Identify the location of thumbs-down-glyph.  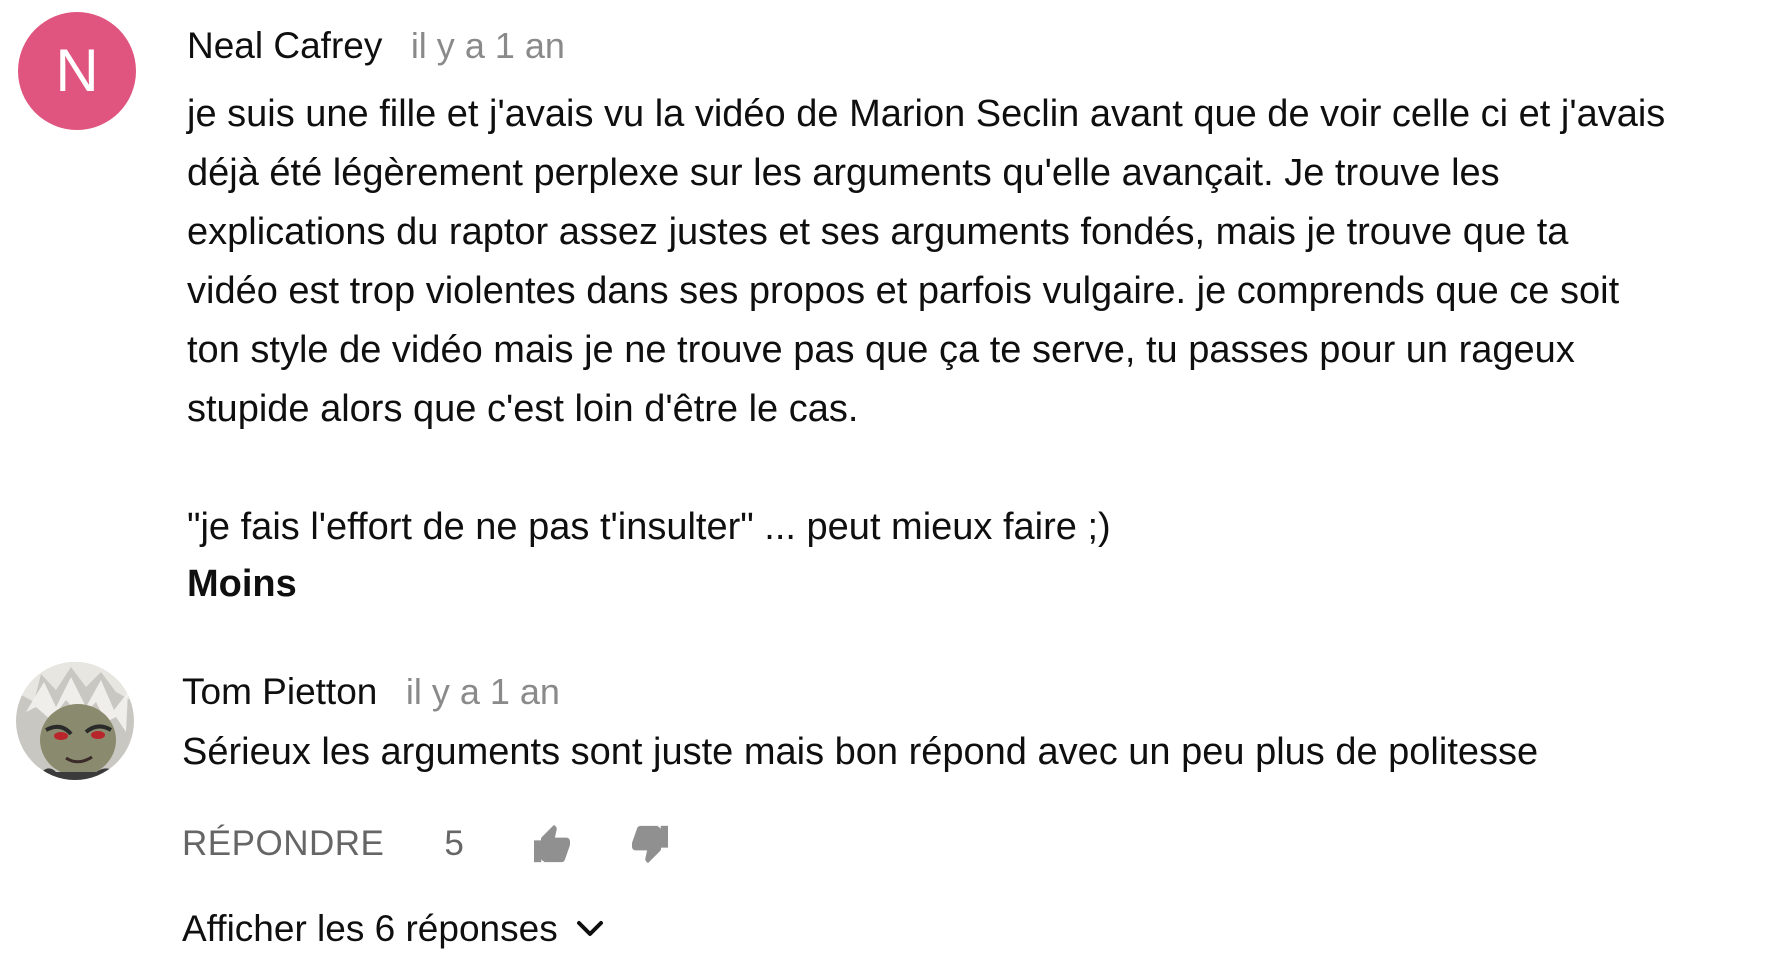
(649, 844).